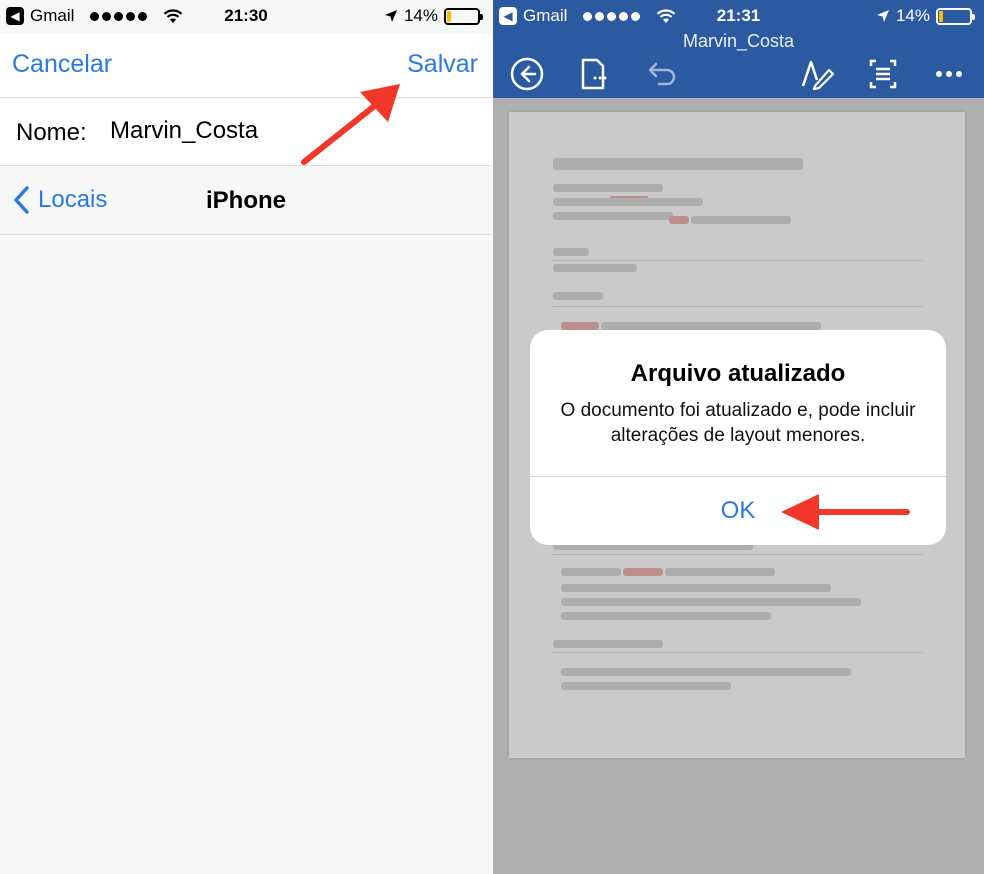 The height and width of the screenshot is (874, 984). What do you see at coordinates (246, 17) in the screenshot?
I see `status-bar: ◀ Gmail 21:30 14%` at bounding box center [246, 17].